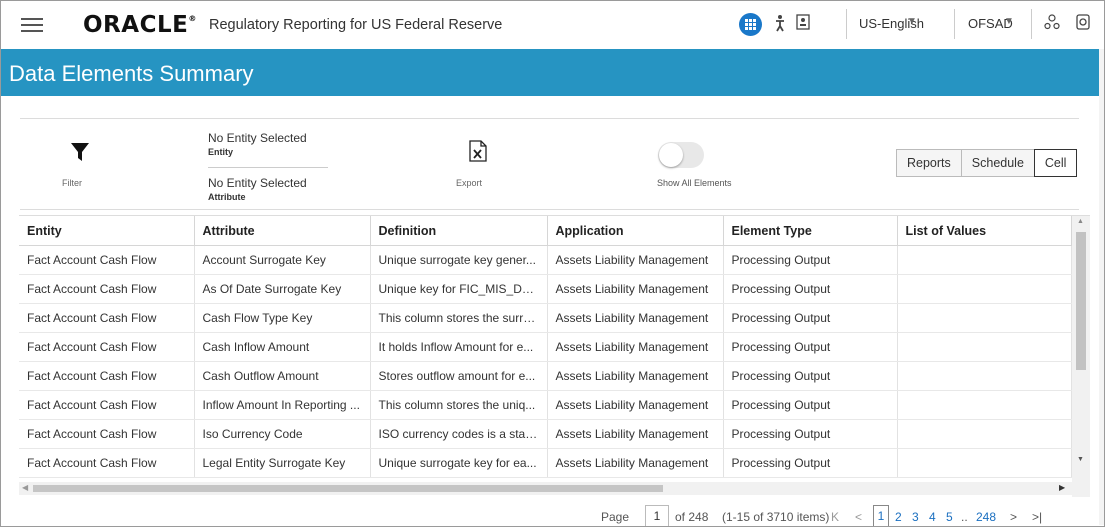 This screenshot has height=527, width=1105. What do you see at coordinates (858, 517) in the screenshot?
I see `previous-page-icon: <` at bounding box center [858, 517].